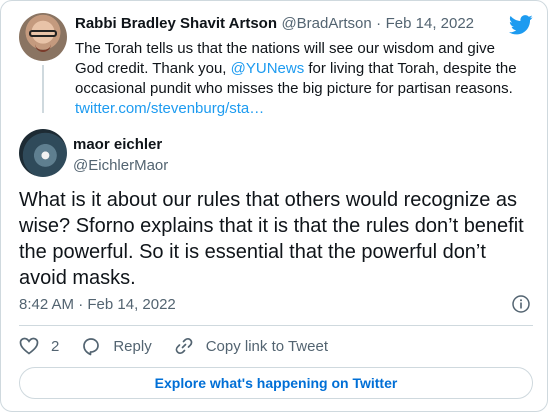 Image resolution: width=550 pixels, height=414 pixels. What do you see at coordinates (132, 346) in the screenshot?
I see `reply-label: Reply` at bounding box center [132, 346].